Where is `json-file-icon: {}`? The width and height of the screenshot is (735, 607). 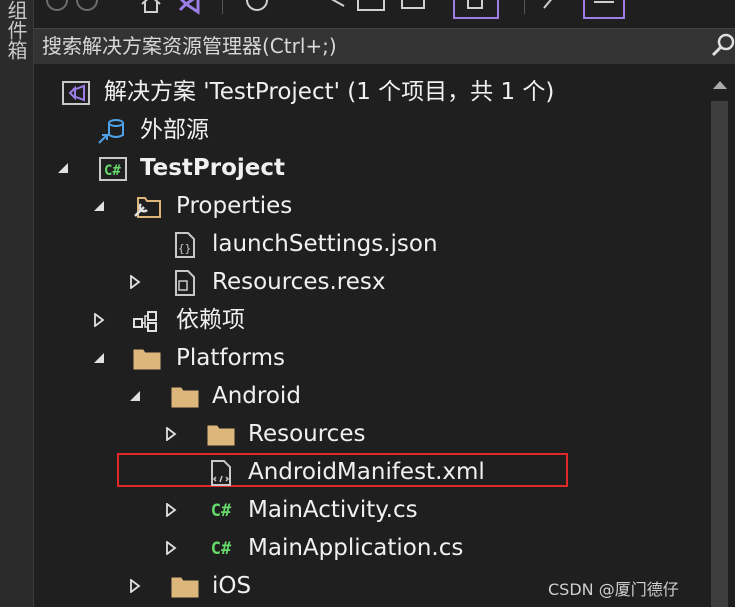 json-file-icon: {} is located at coordinates (185, 245).